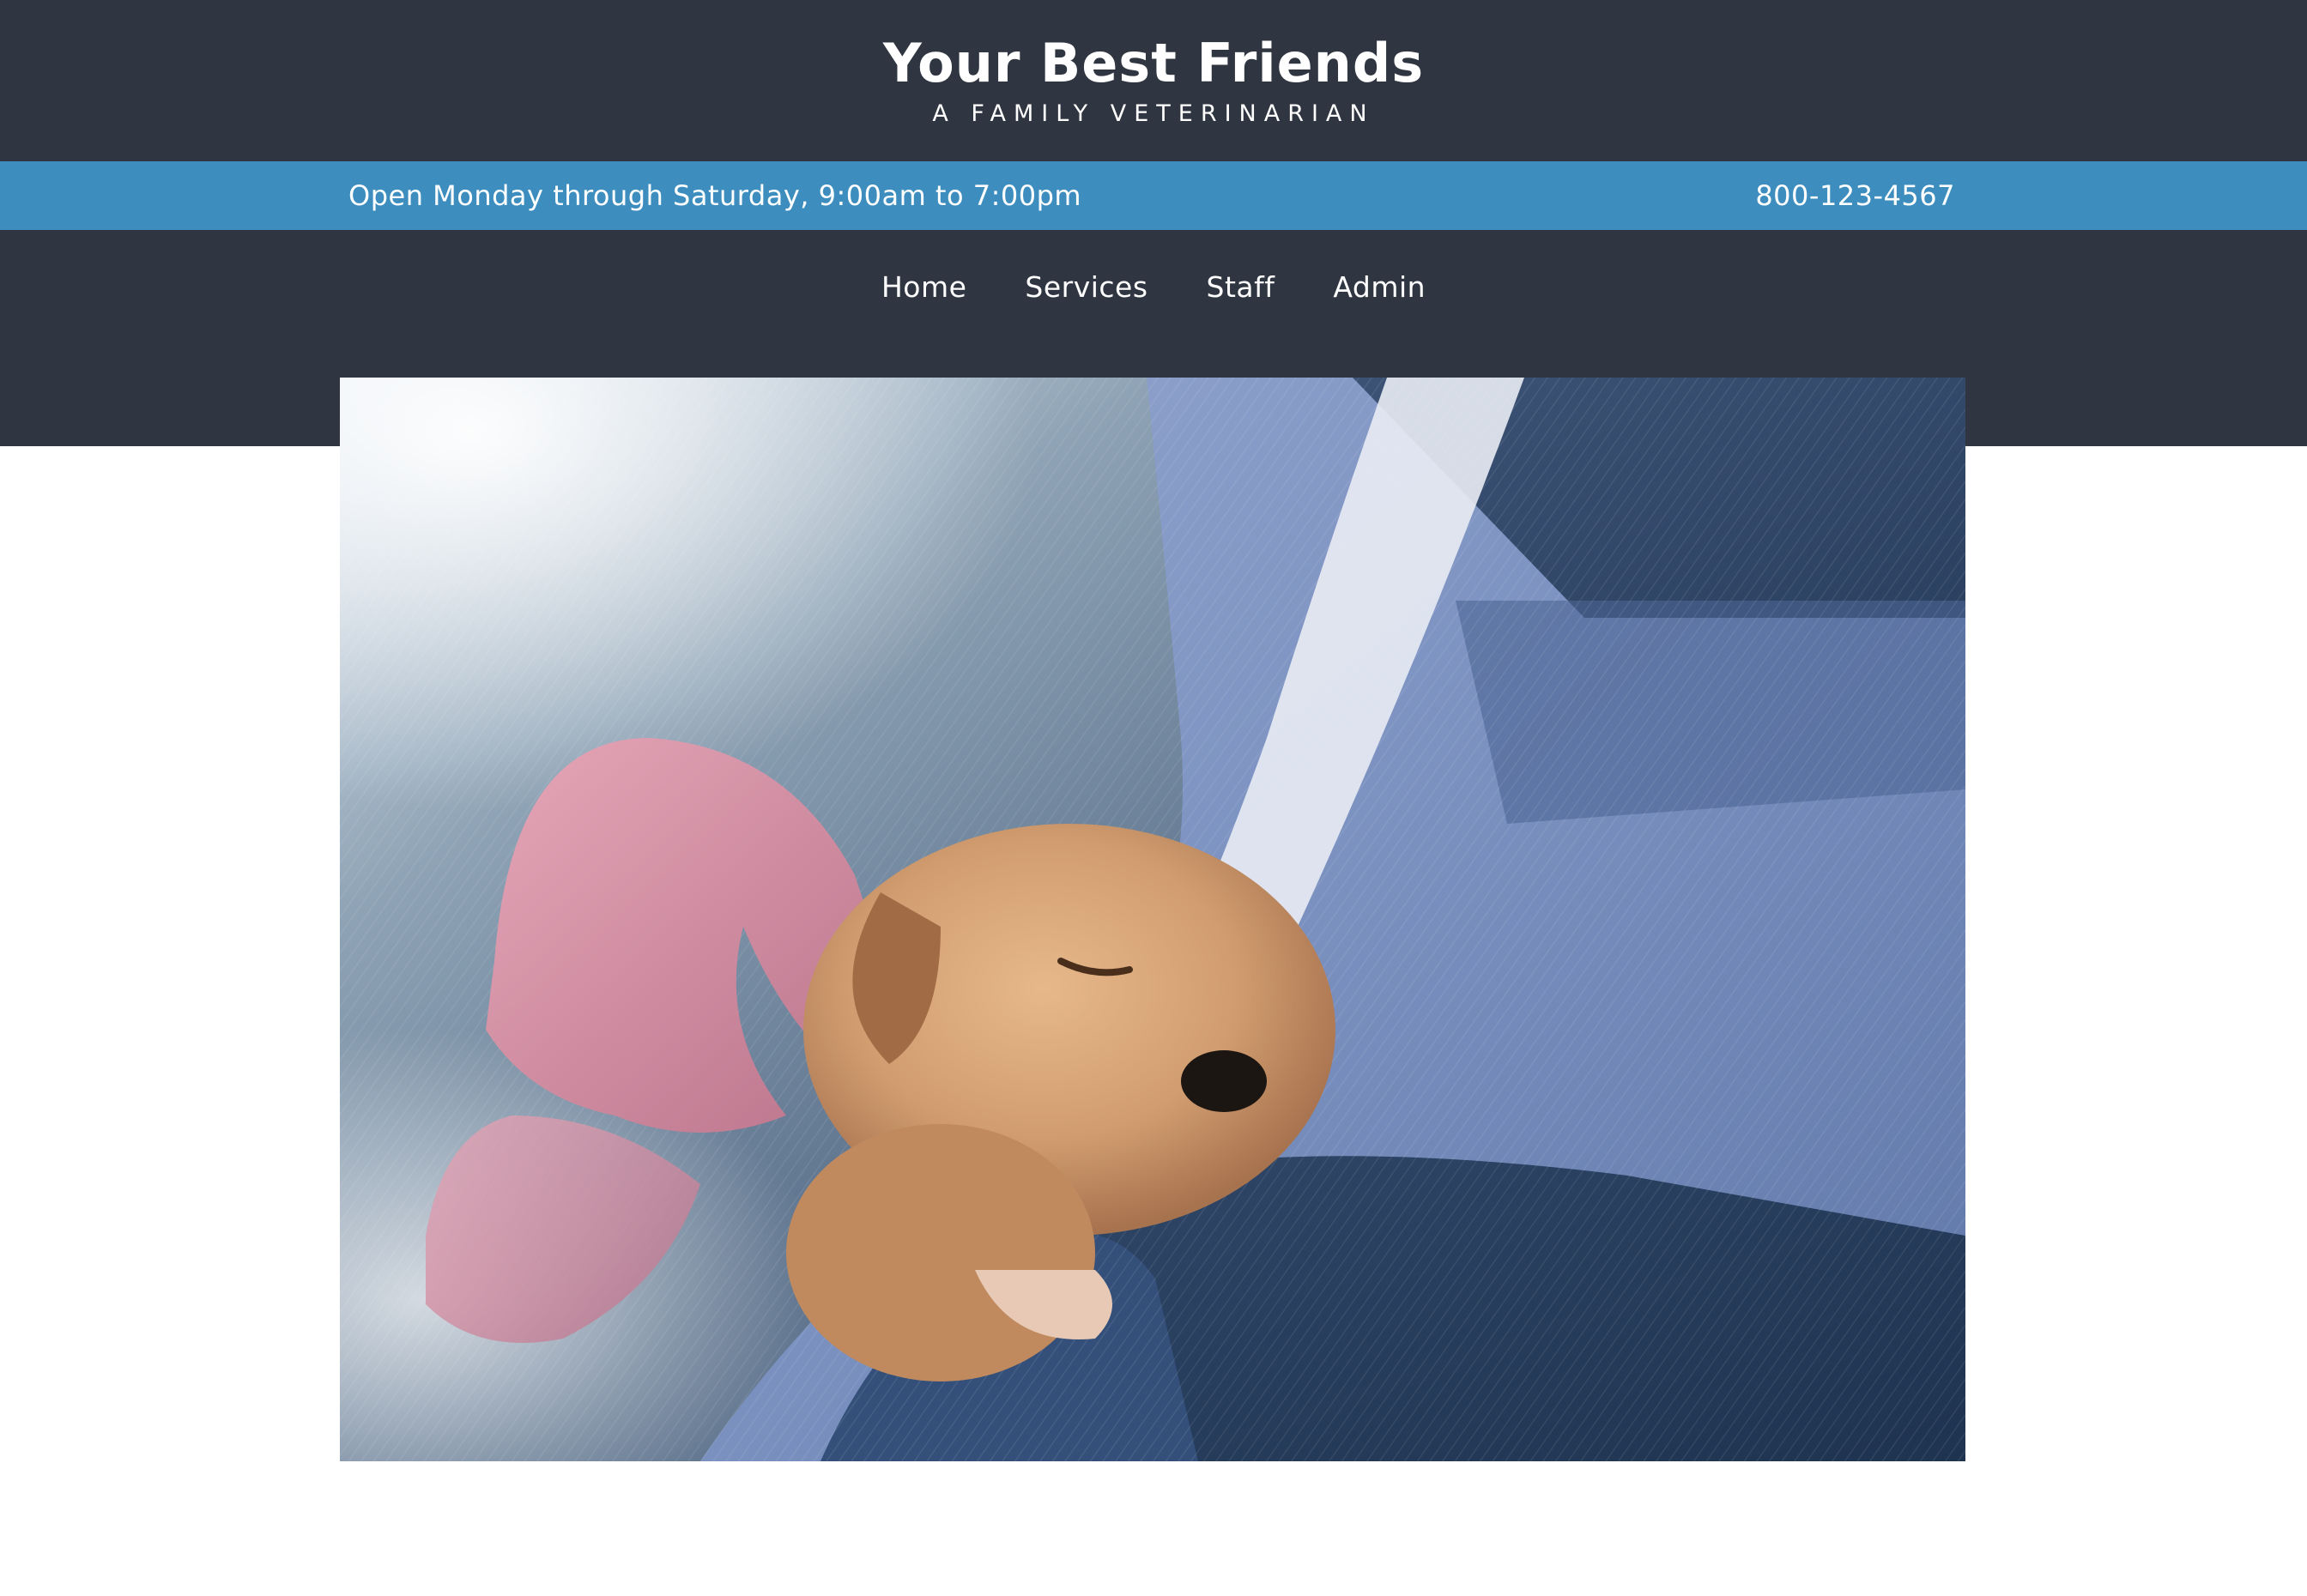 The height and width of the screenshot is (1596, 2307). Describe the element at coordinates (1153, 63) in the screenshot. I see `site-title: Your Best Friends` at that location.